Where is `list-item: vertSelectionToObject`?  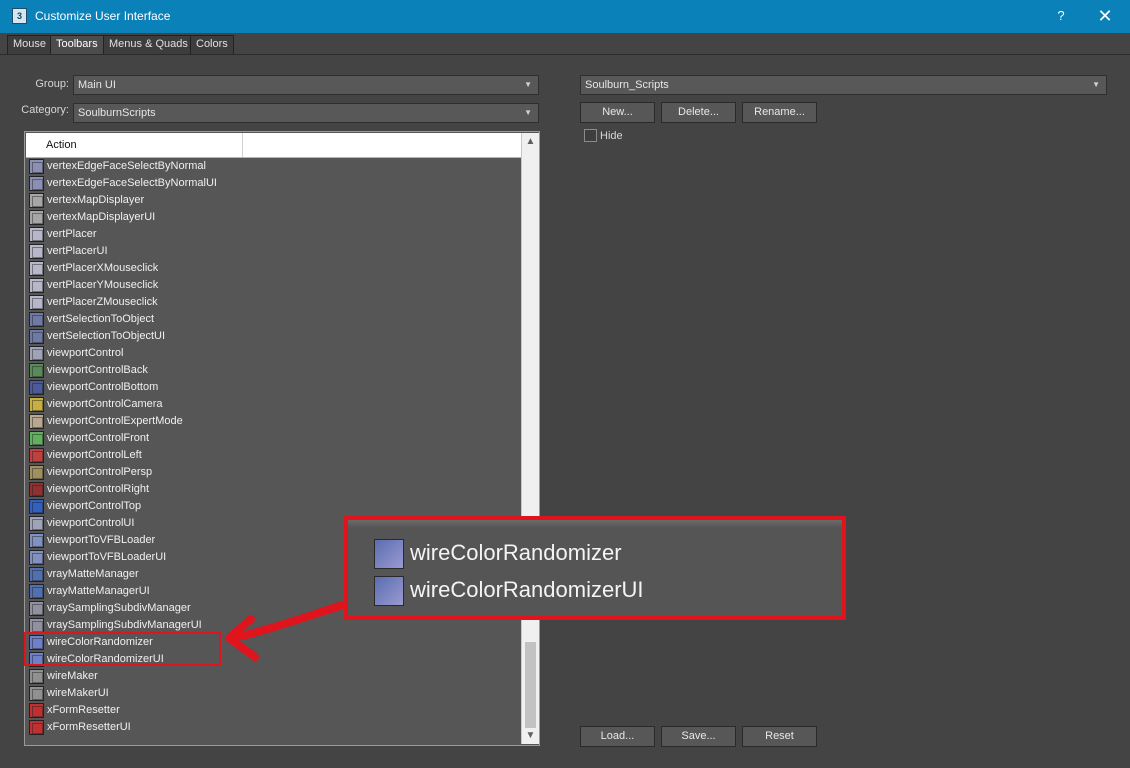 list-item: vertSelectionToObject is located at coordinates (273, 319).